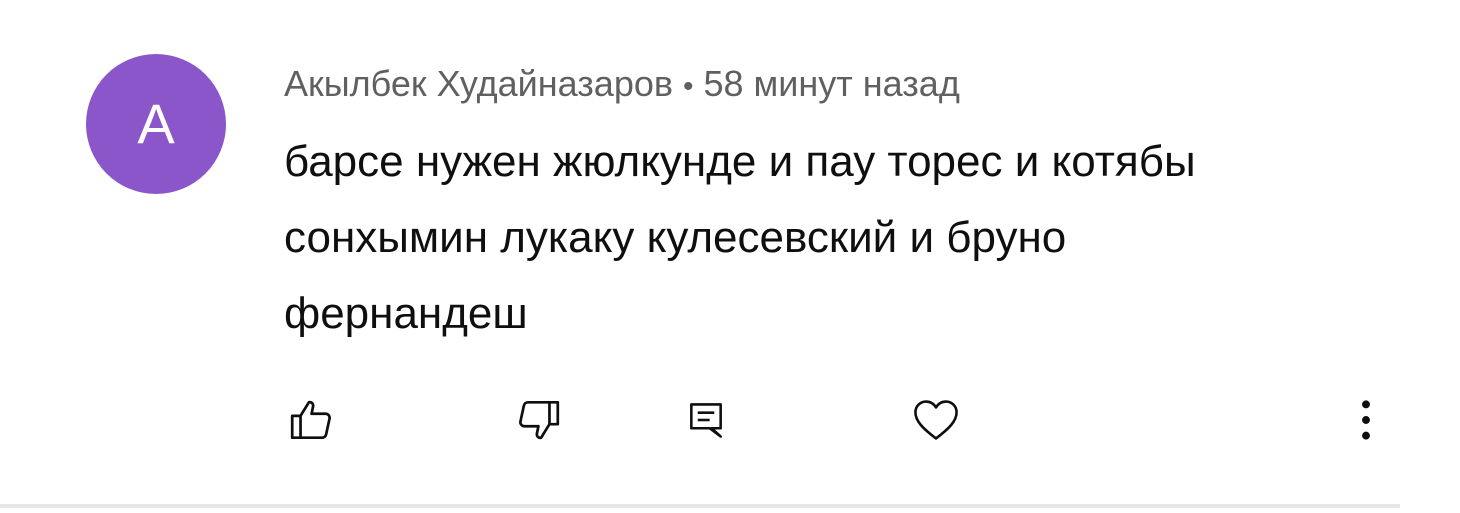 This screenshot has height=513, width=1460. I want to click on avatar-letter: A, so click(156, 123).